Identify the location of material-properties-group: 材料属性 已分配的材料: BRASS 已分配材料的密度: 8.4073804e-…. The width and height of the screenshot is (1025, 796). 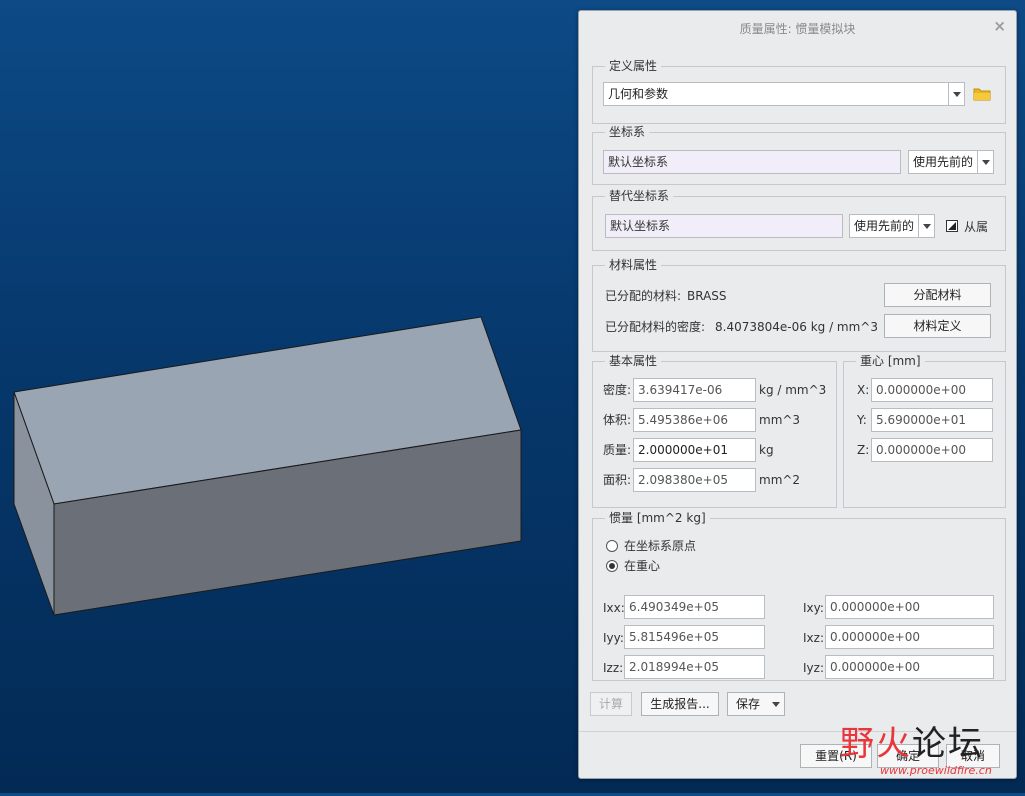
(799, 304).